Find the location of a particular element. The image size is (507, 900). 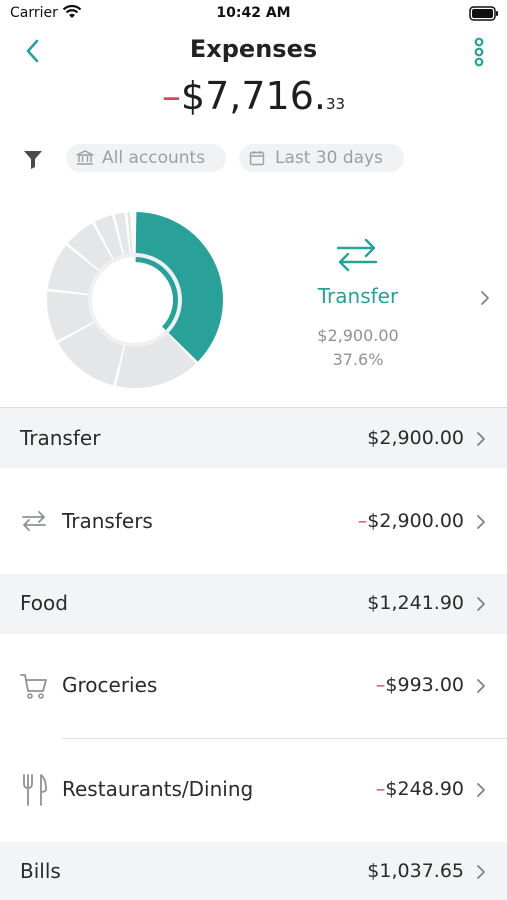

item-row-restaurants: Restaurants/Dining –$248.90 is located at coordinates (253, 790).